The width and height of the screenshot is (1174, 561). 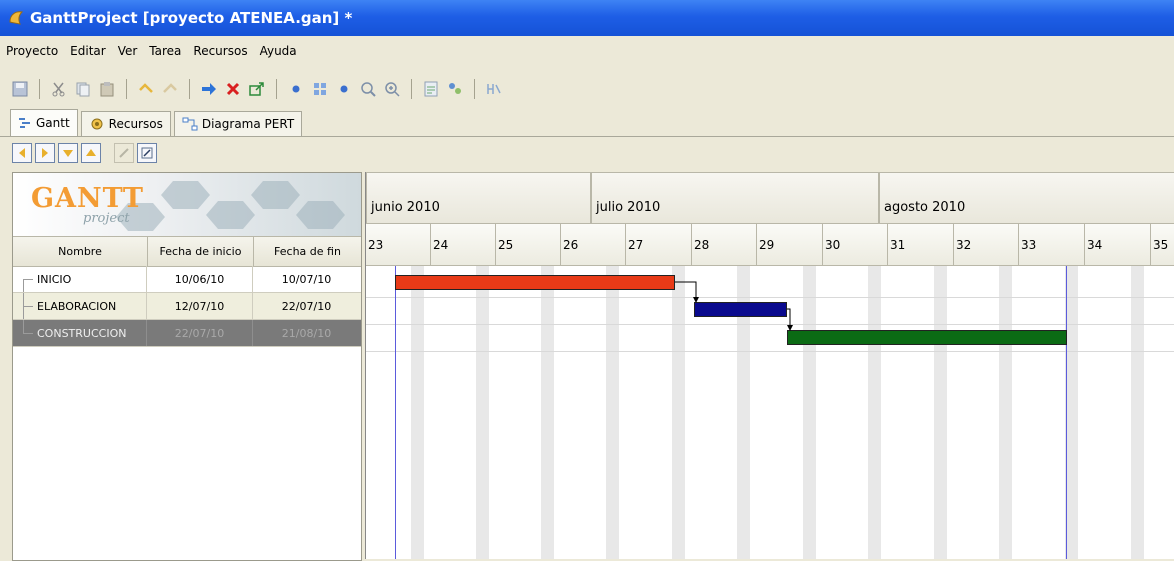 I want to click on move-down-button, so click(x=68, y=153).